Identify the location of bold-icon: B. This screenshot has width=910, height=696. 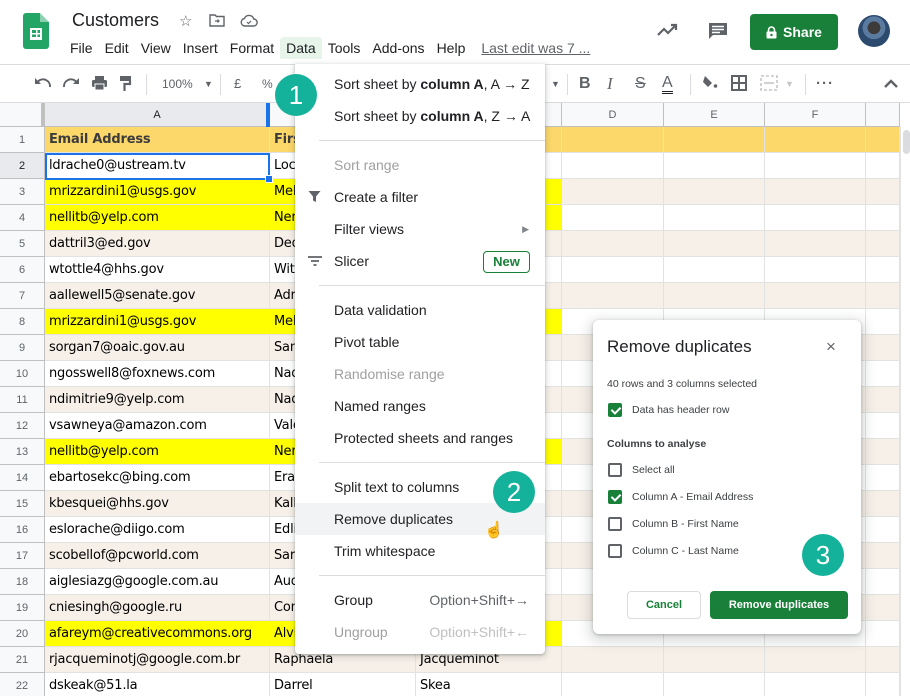
(585, 84).